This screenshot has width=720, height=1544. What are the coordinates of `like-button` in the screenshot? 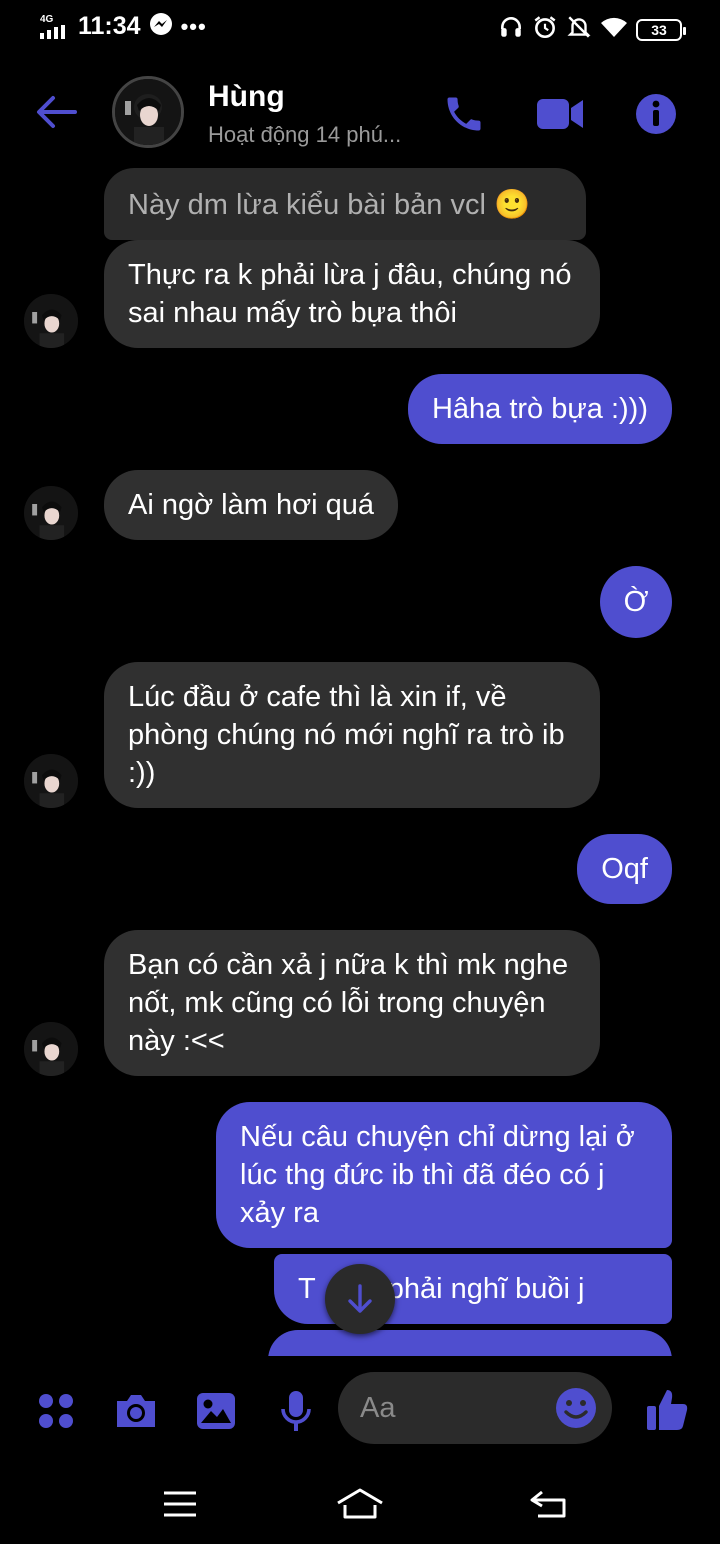 It's located at (667, 1409).